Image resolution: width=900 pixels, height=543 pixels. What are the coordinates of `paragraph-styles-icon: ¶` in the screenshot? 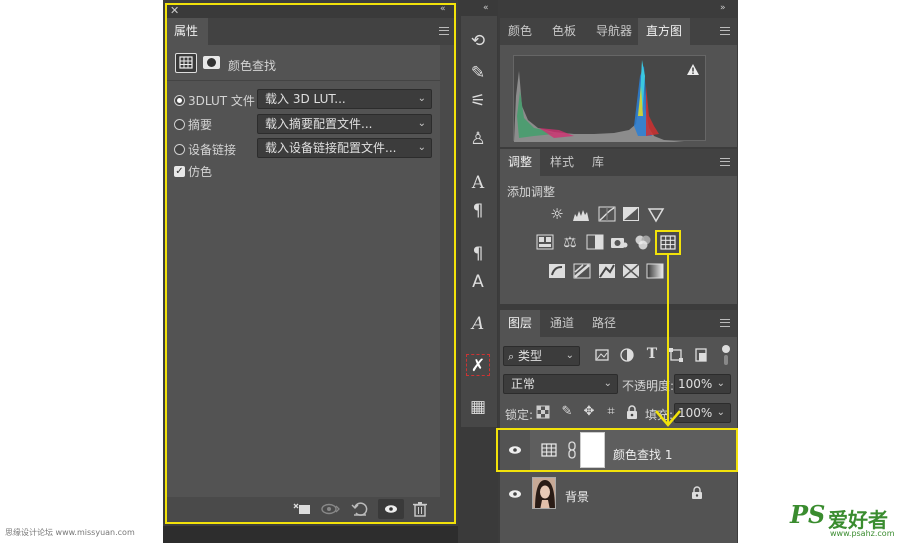 It's located at (478, 254).